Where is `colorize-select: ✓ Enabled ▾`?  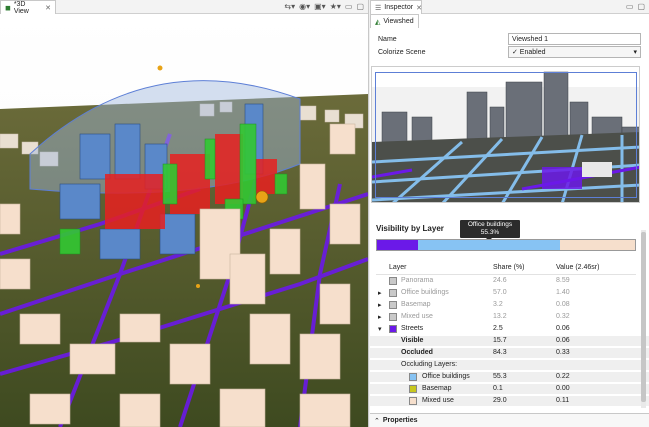 colorize-select: ✓ Enabled ▾ is located at coordinates (574, 52).